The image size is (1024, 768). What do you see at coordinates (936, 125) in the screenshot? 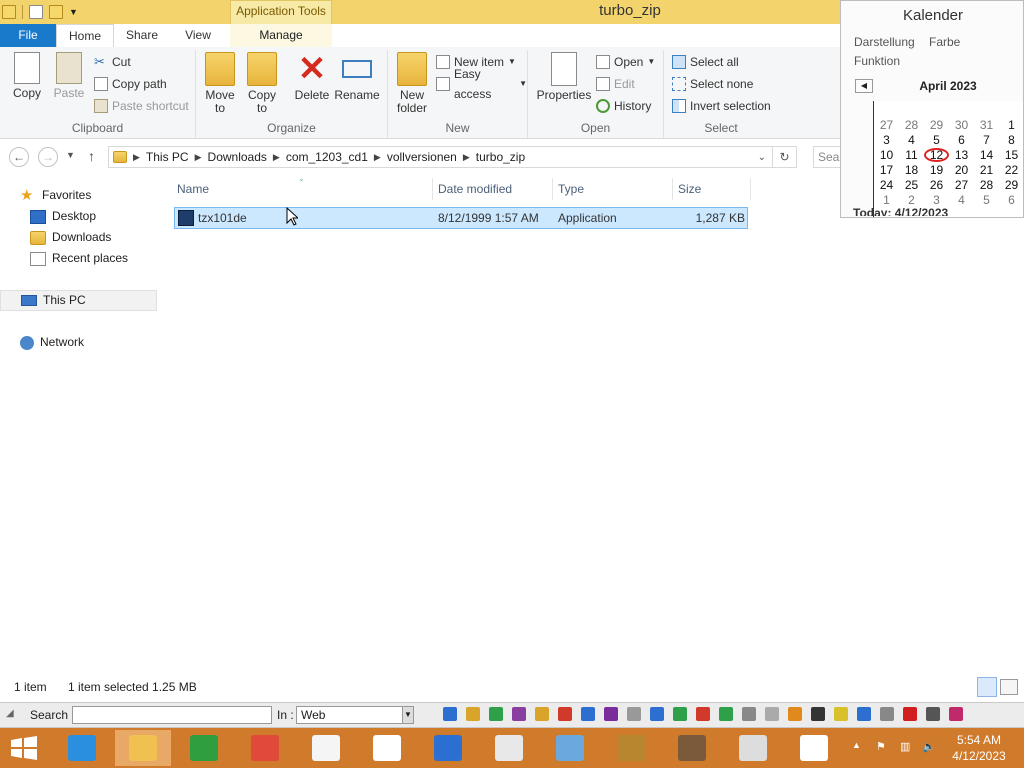
I see `calendar-day: 29` at bounding box center [936, 125].